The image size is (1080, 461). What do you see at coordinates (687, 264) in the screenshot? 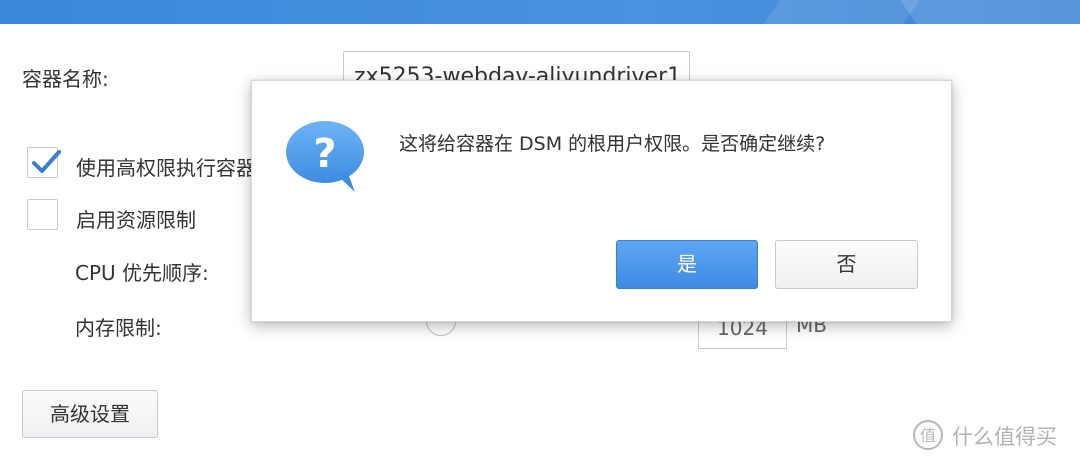
I see `yes-button: 是` at bounding box center [687, 264].